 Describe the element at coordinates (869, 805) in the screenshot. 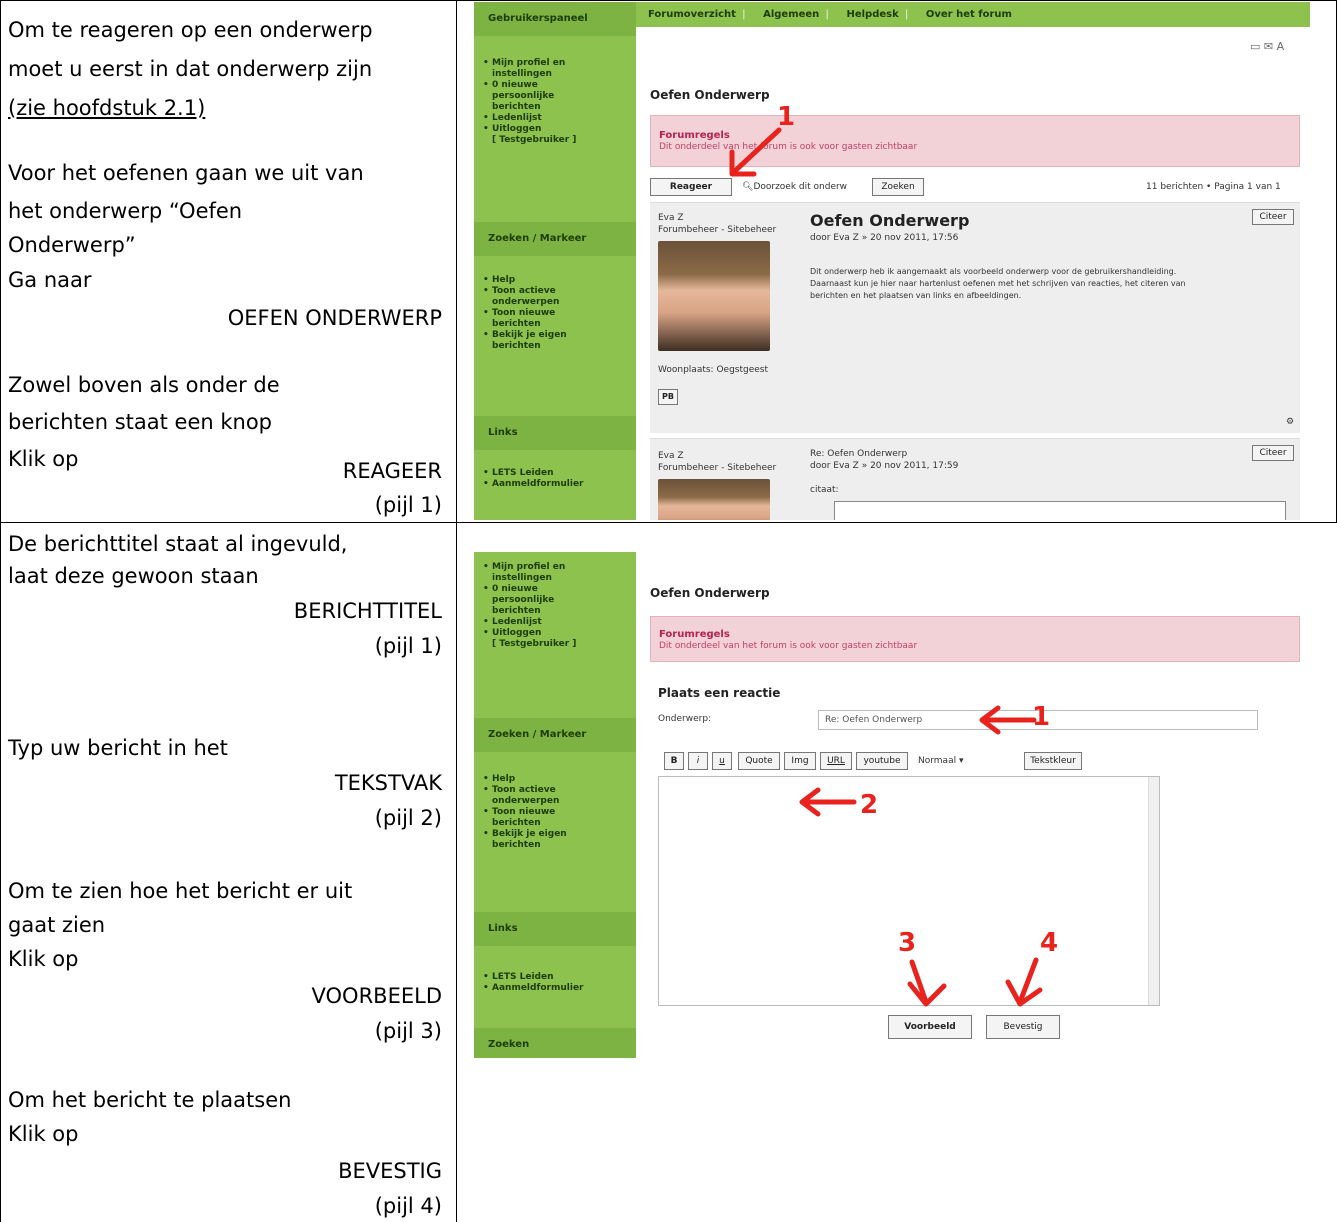

I see `arrow-label-2: 2` at that location.